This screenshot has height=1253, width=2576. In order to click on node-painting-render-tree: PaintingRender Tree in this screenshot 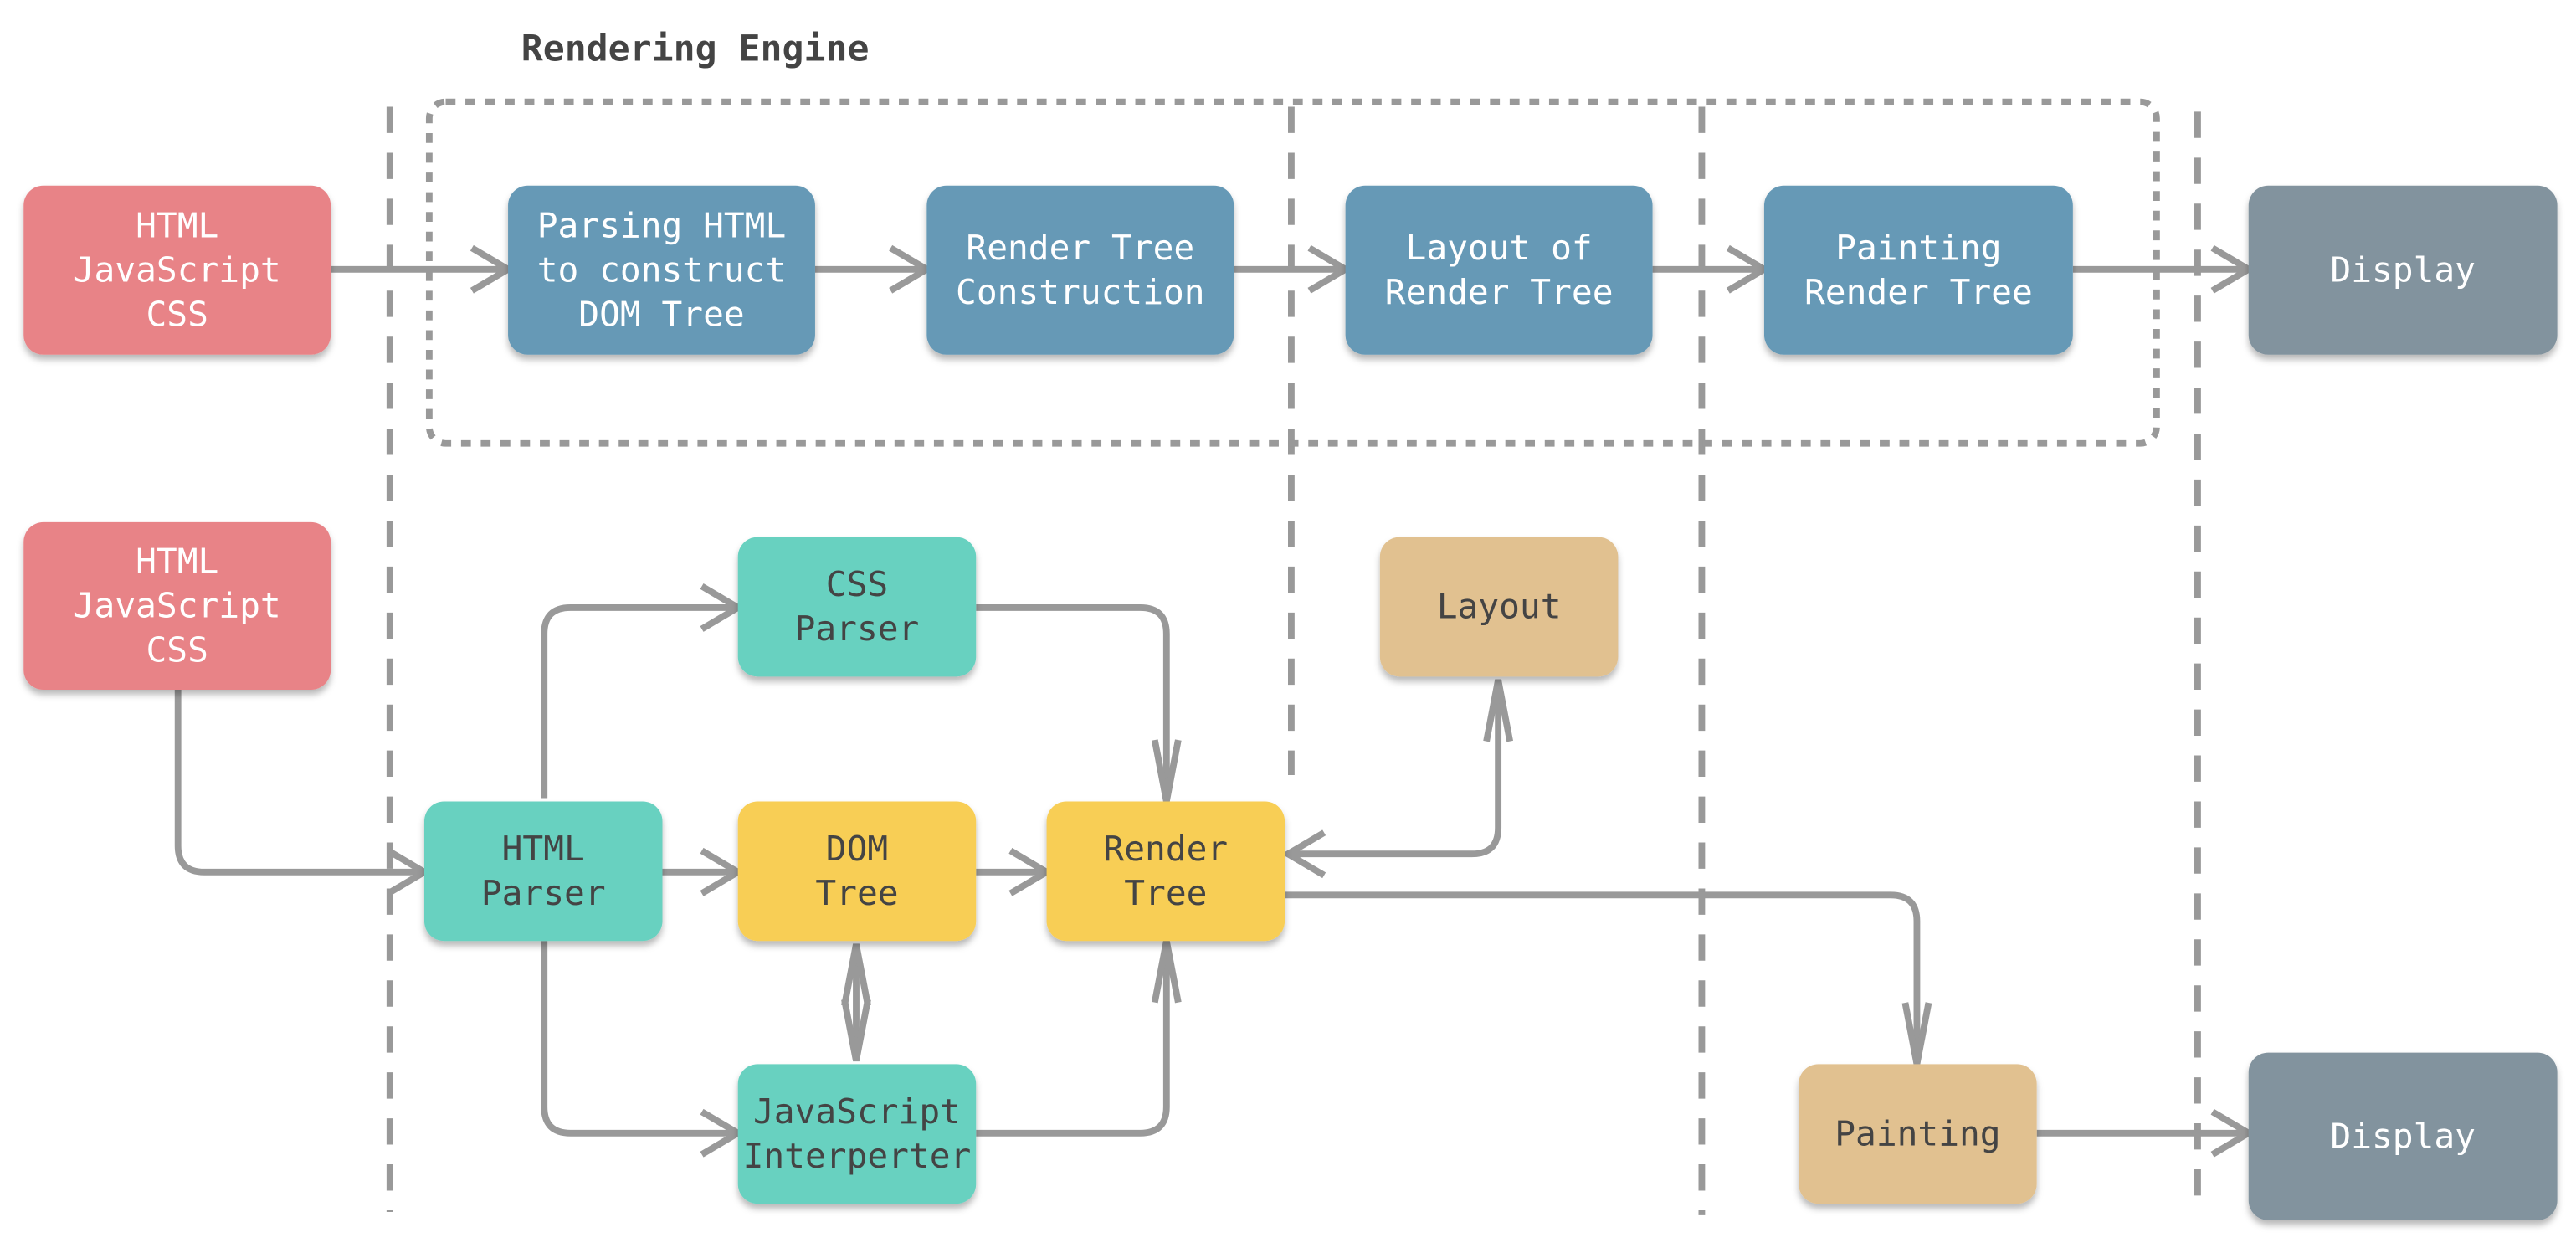, I will do `click(1918, 270)`.